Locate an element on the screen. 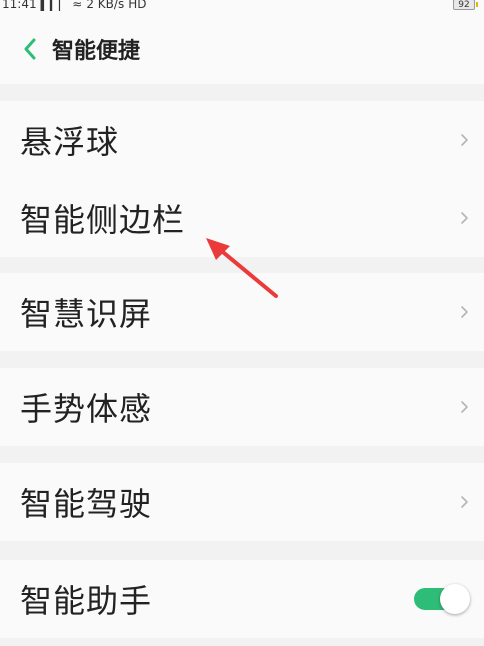 The image size is (484, 646). settings-group-4: 智能驾驶 is located at coordinates (242, 502).